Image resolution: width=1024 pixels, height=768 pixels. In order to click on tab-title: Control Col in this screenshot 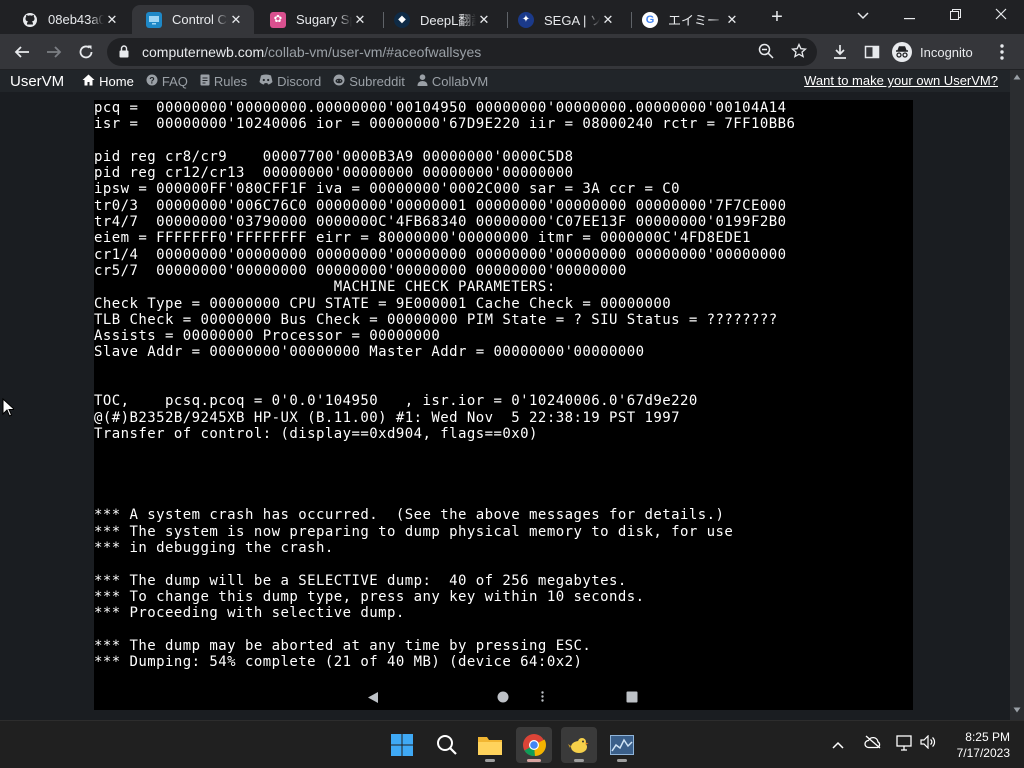, I will do `click(200, 19)`.